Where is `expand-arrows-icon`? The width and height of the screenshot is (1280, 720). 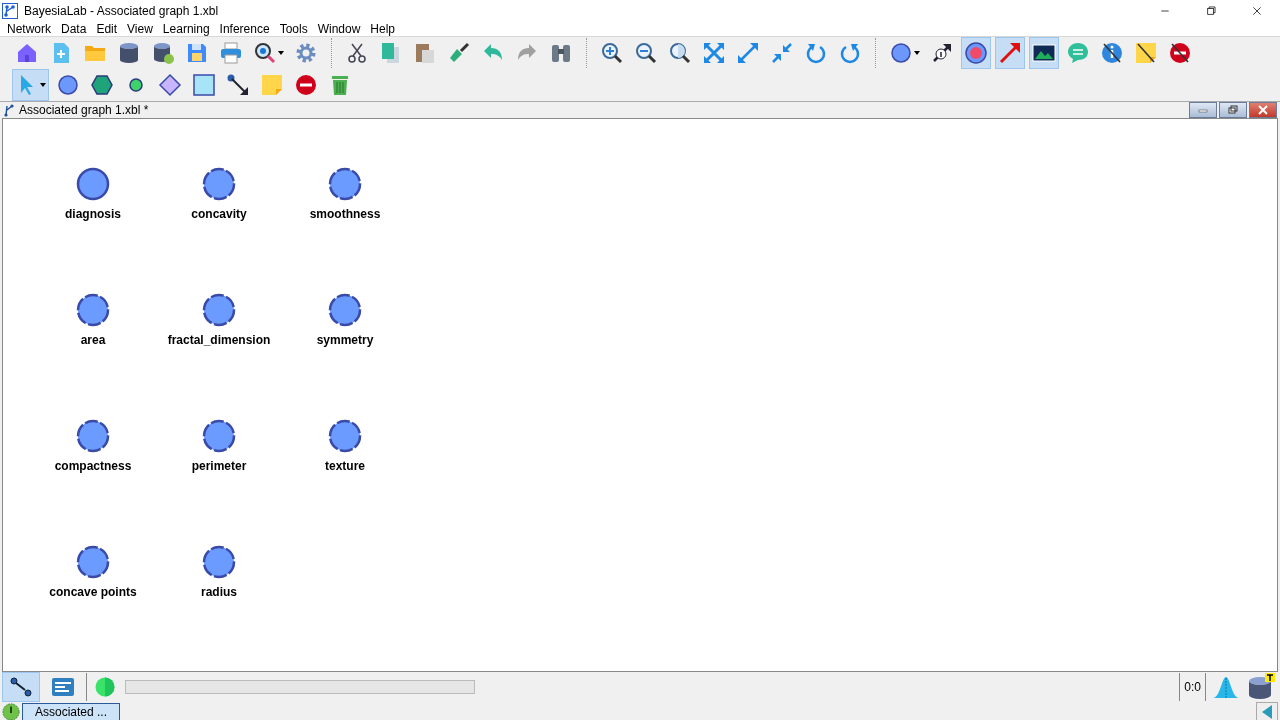
expand-arrows-icon is located at coordinates (714, 53).